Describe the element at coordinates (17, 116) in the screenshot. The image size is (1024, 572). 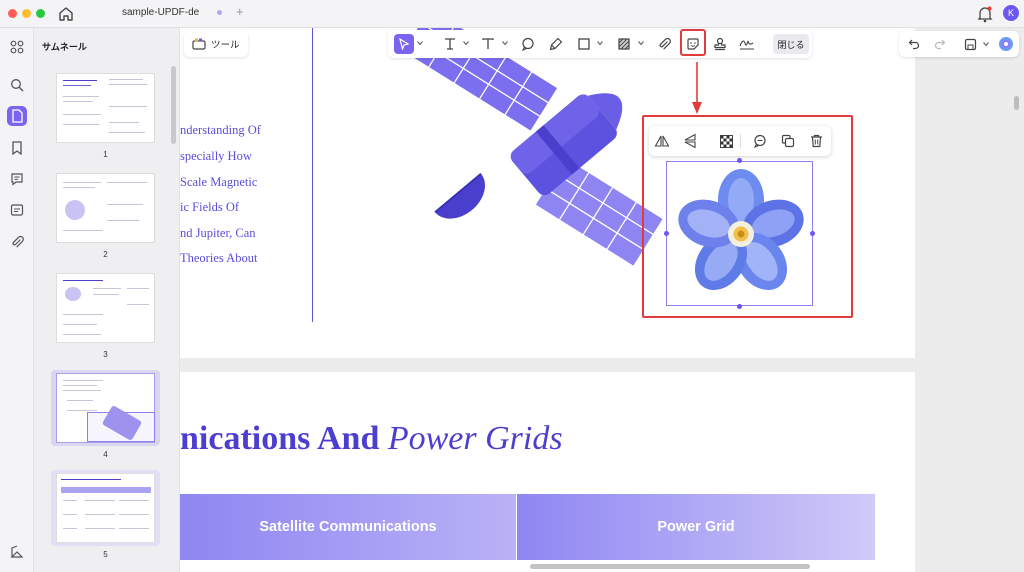
I see `thumbnails-icon` at that location.